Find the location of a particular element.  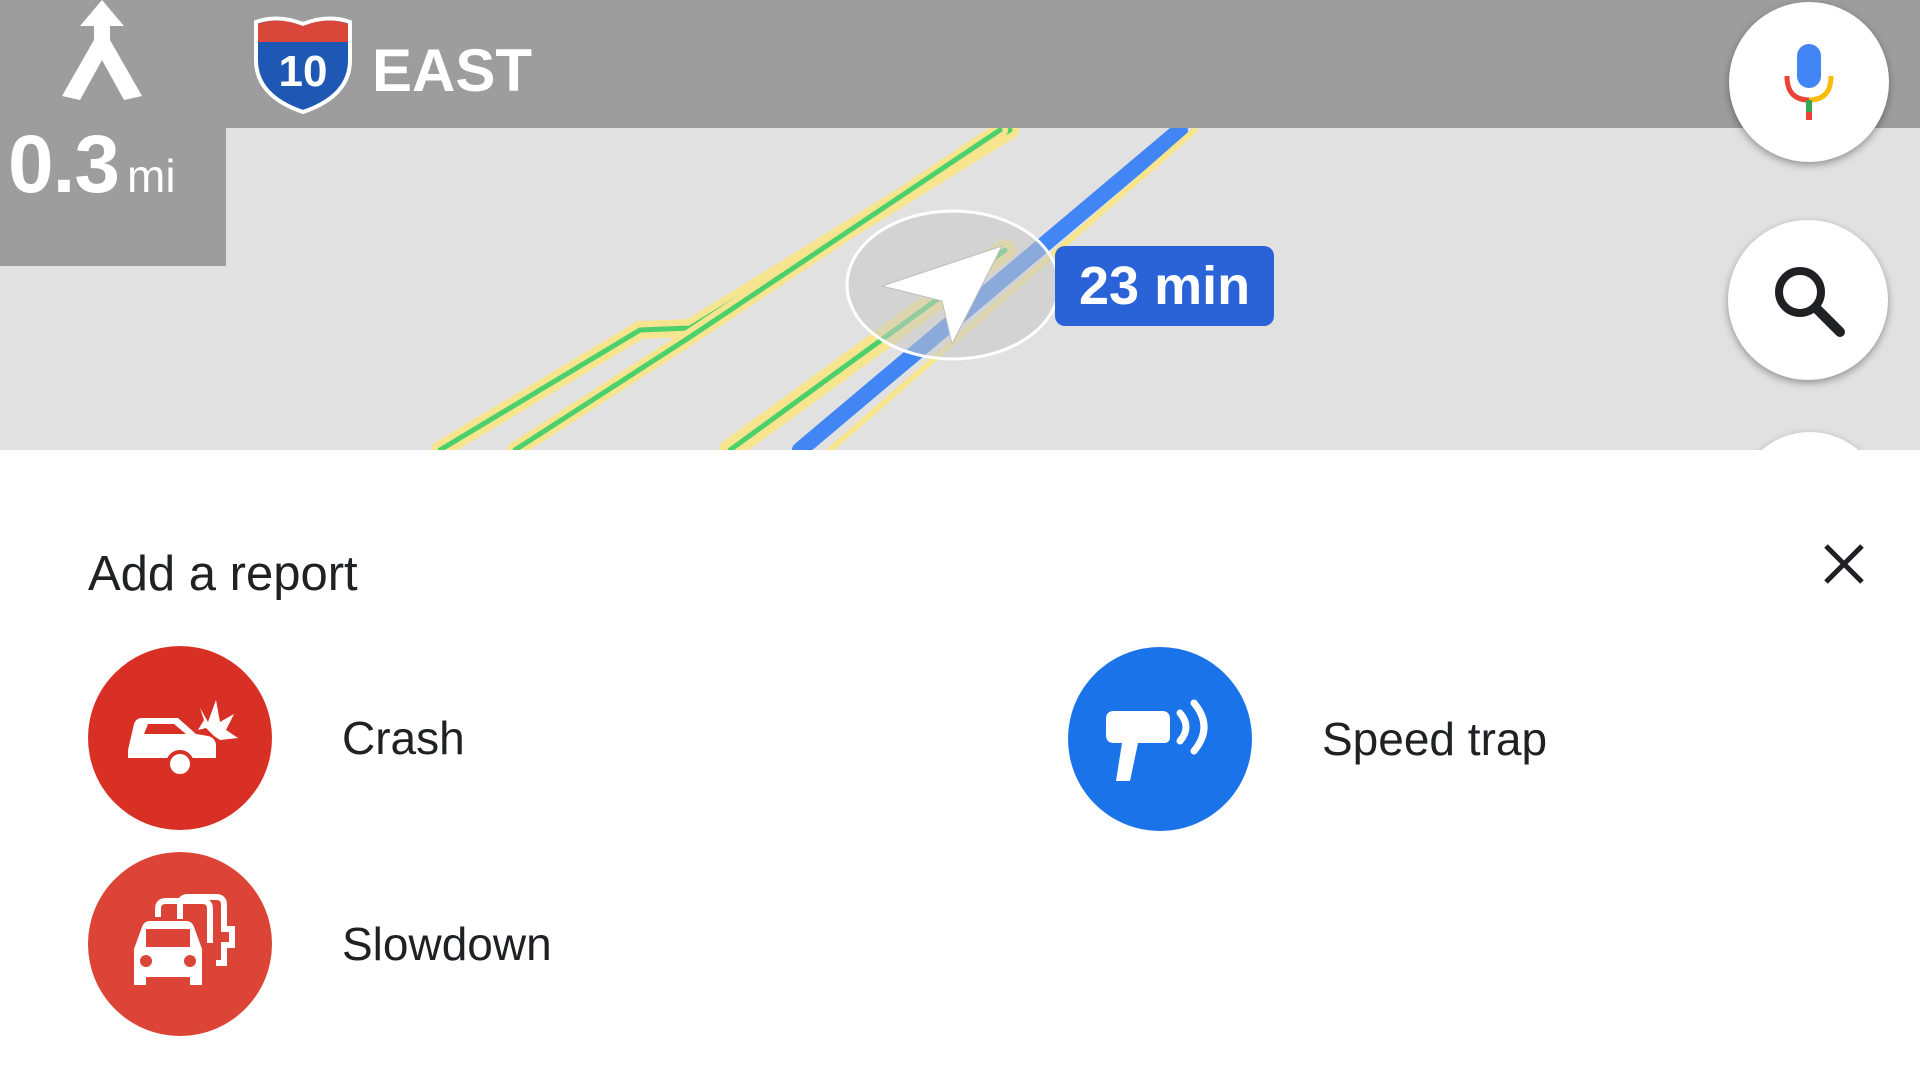

crash-icon is located at coordinates (183, 739).